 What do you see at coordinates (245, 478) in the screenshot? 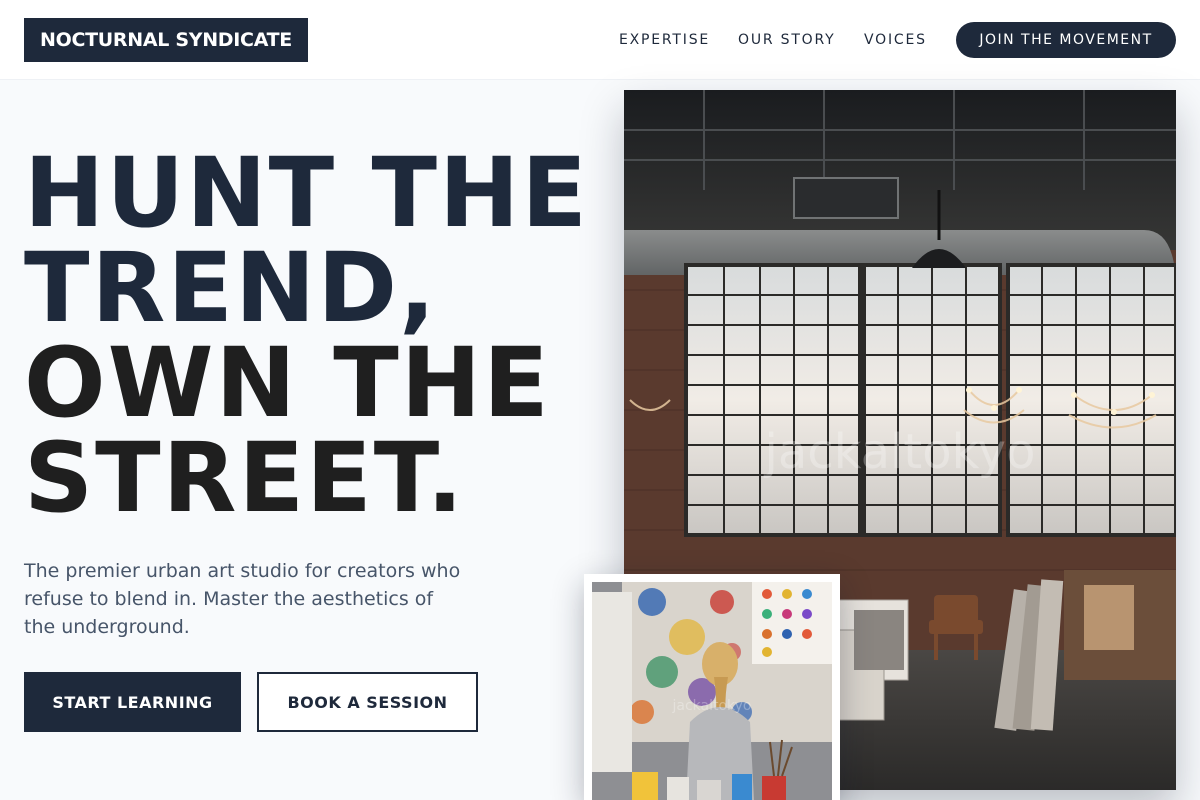
I see `headline-line-4: STREET.` at bounding box center [245, 478].